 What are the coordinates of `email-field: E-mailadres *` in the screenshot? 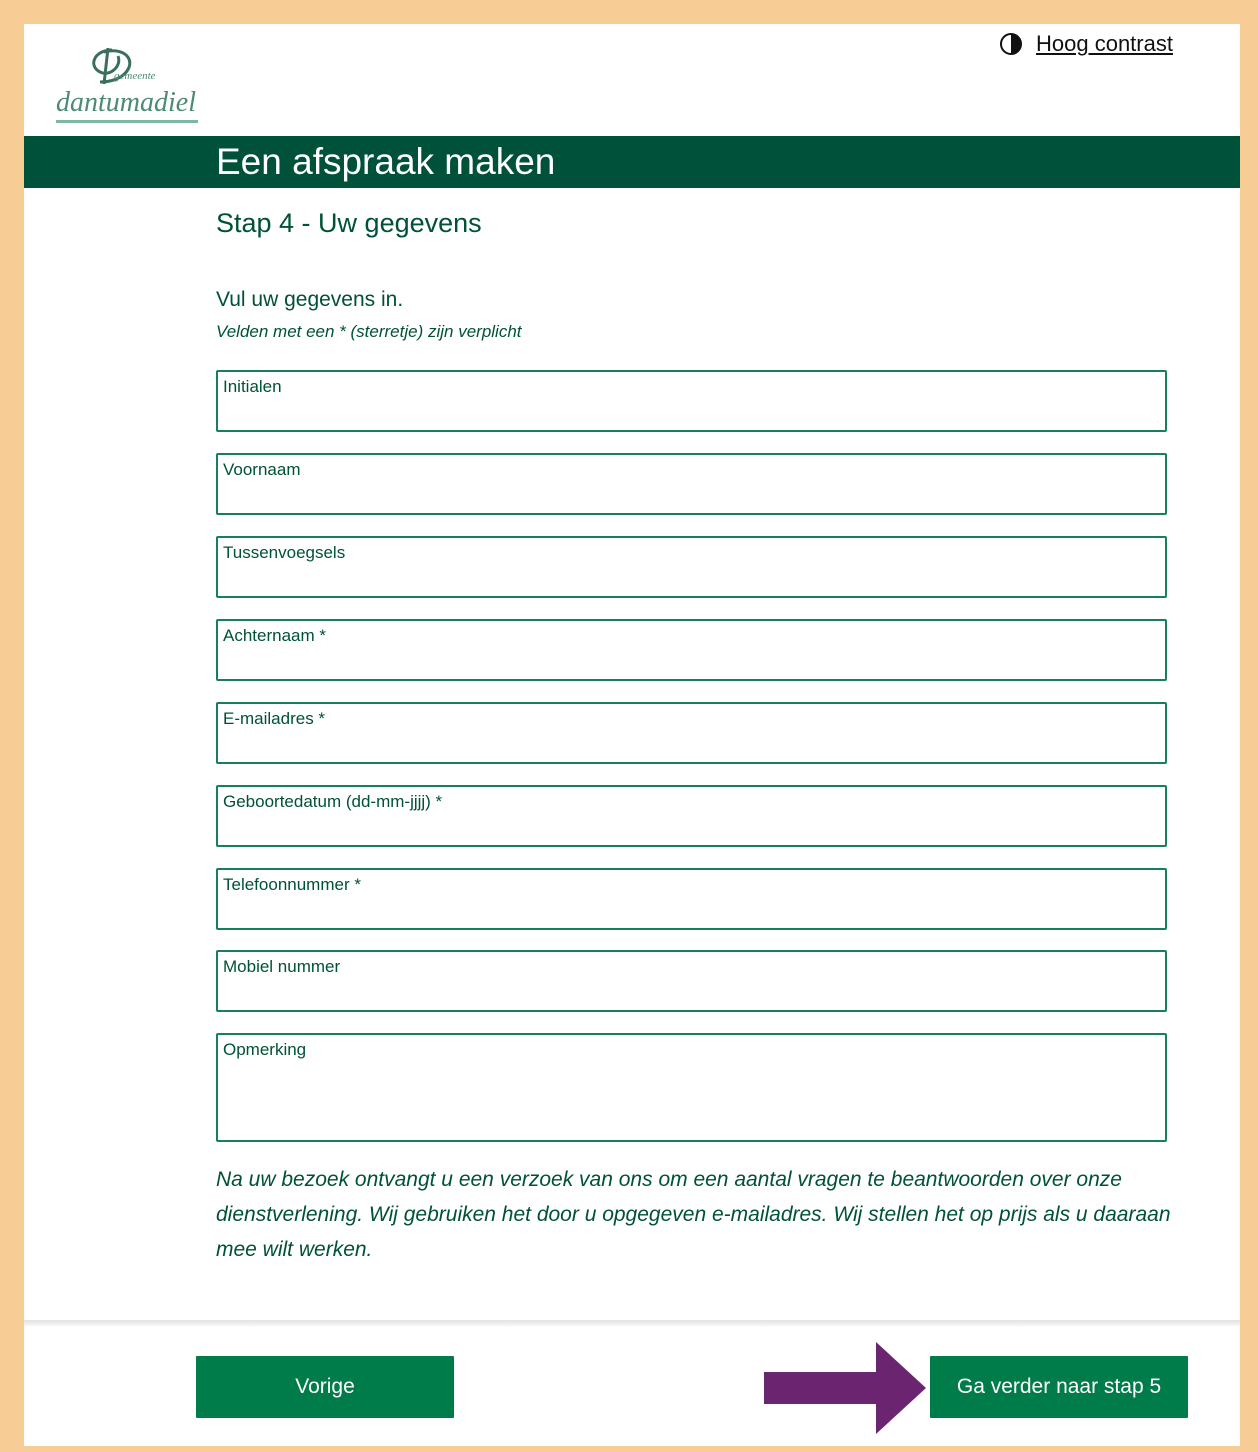 It's located at (691, 733).